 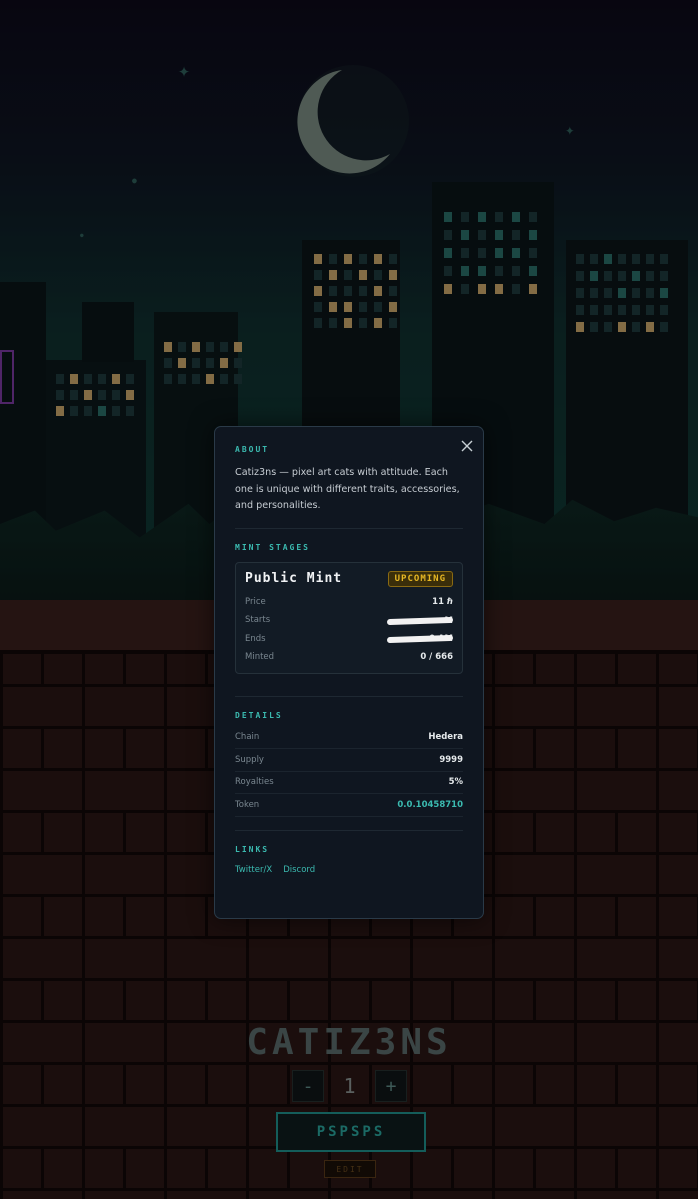 What do you see at coordinates (349, 783) in the screenshot?
I see `detail-row-royalties: Royalties 5%` at bounding box center [349, 783].